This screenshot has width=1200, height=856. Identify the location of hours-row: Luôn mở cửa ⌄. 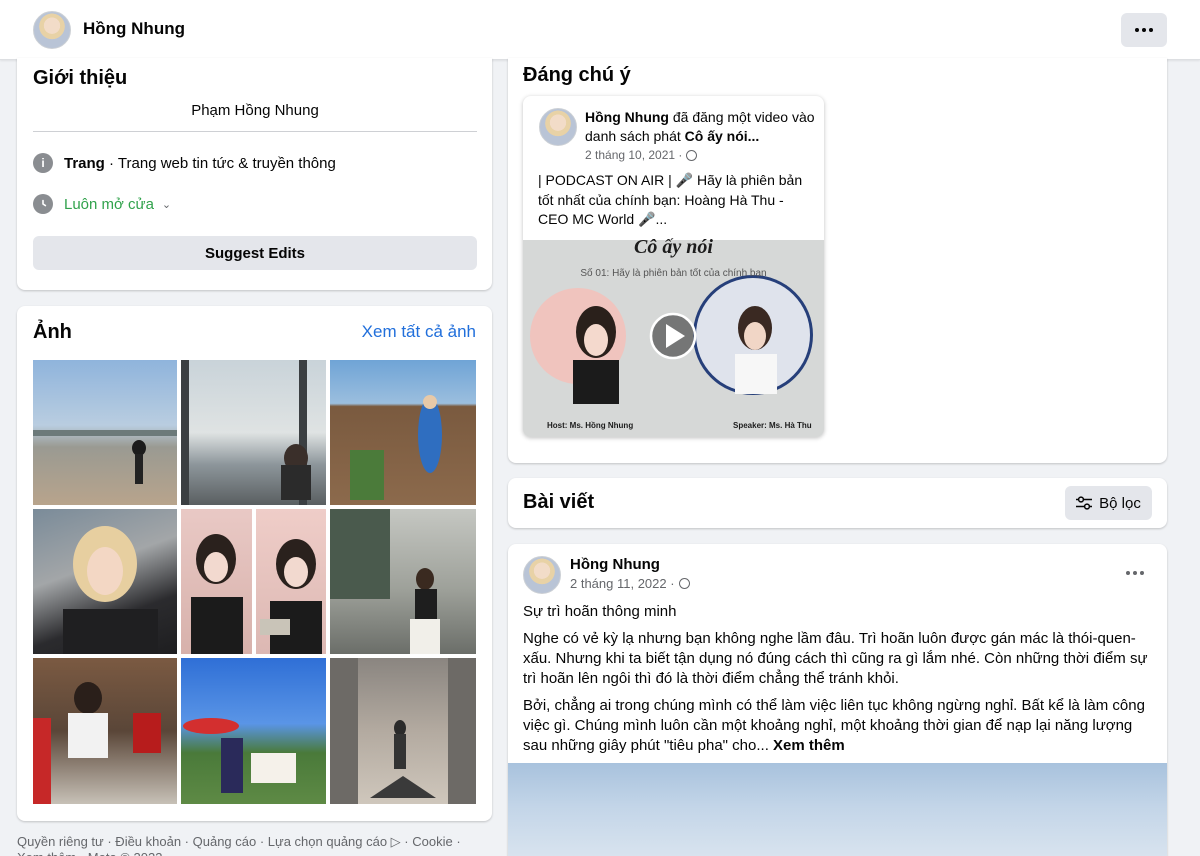
(102, 204).